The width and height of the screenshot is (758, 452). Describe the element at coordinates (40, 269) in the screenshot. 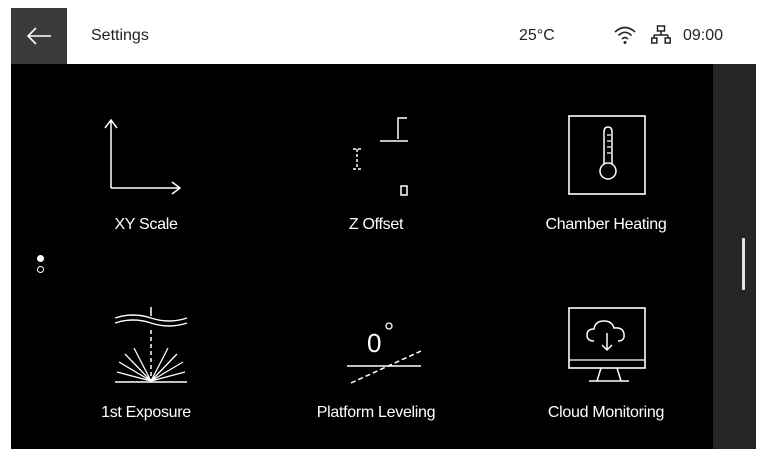

I see `page-dot` at that location.